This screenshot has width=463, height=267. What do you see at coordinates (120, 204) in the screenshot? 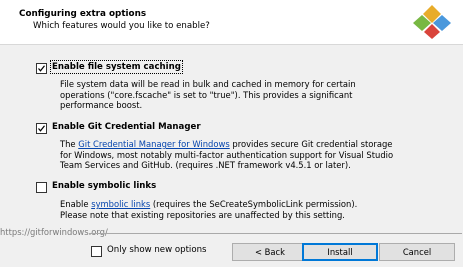
I see `symbolic-links-link: symbolic links` at bounding box center [120, 204].